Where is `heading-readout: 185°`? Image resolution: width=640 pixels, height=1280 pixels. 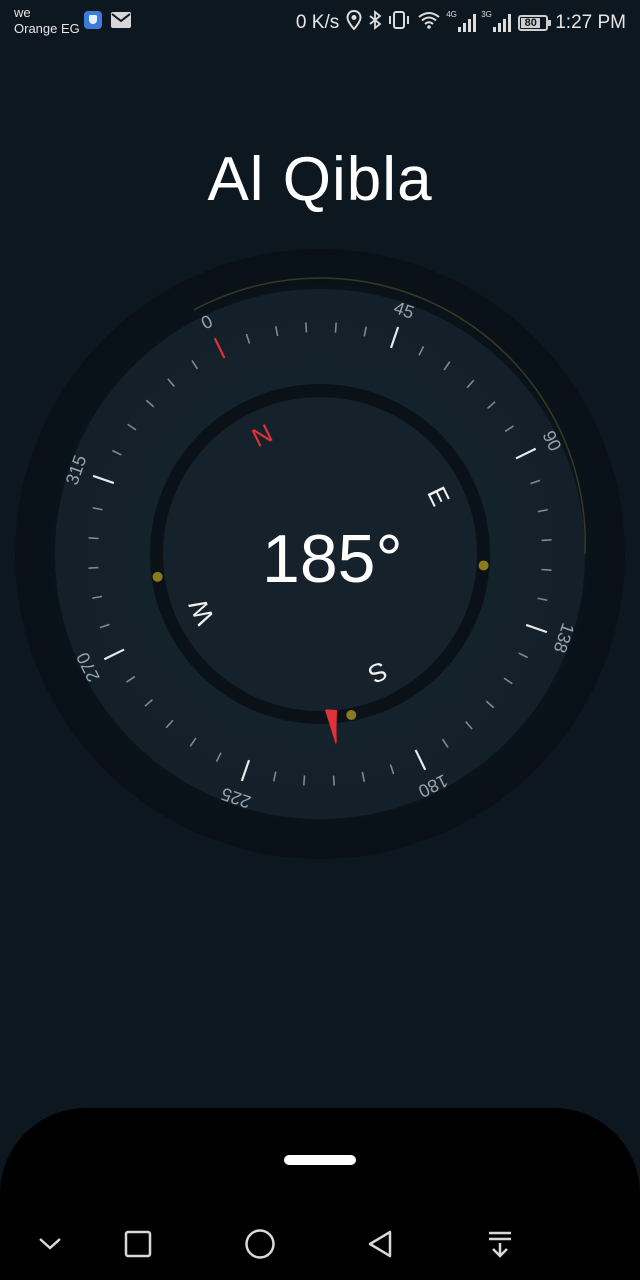 heading-readout: 185° is located at coordinates (332, 559).